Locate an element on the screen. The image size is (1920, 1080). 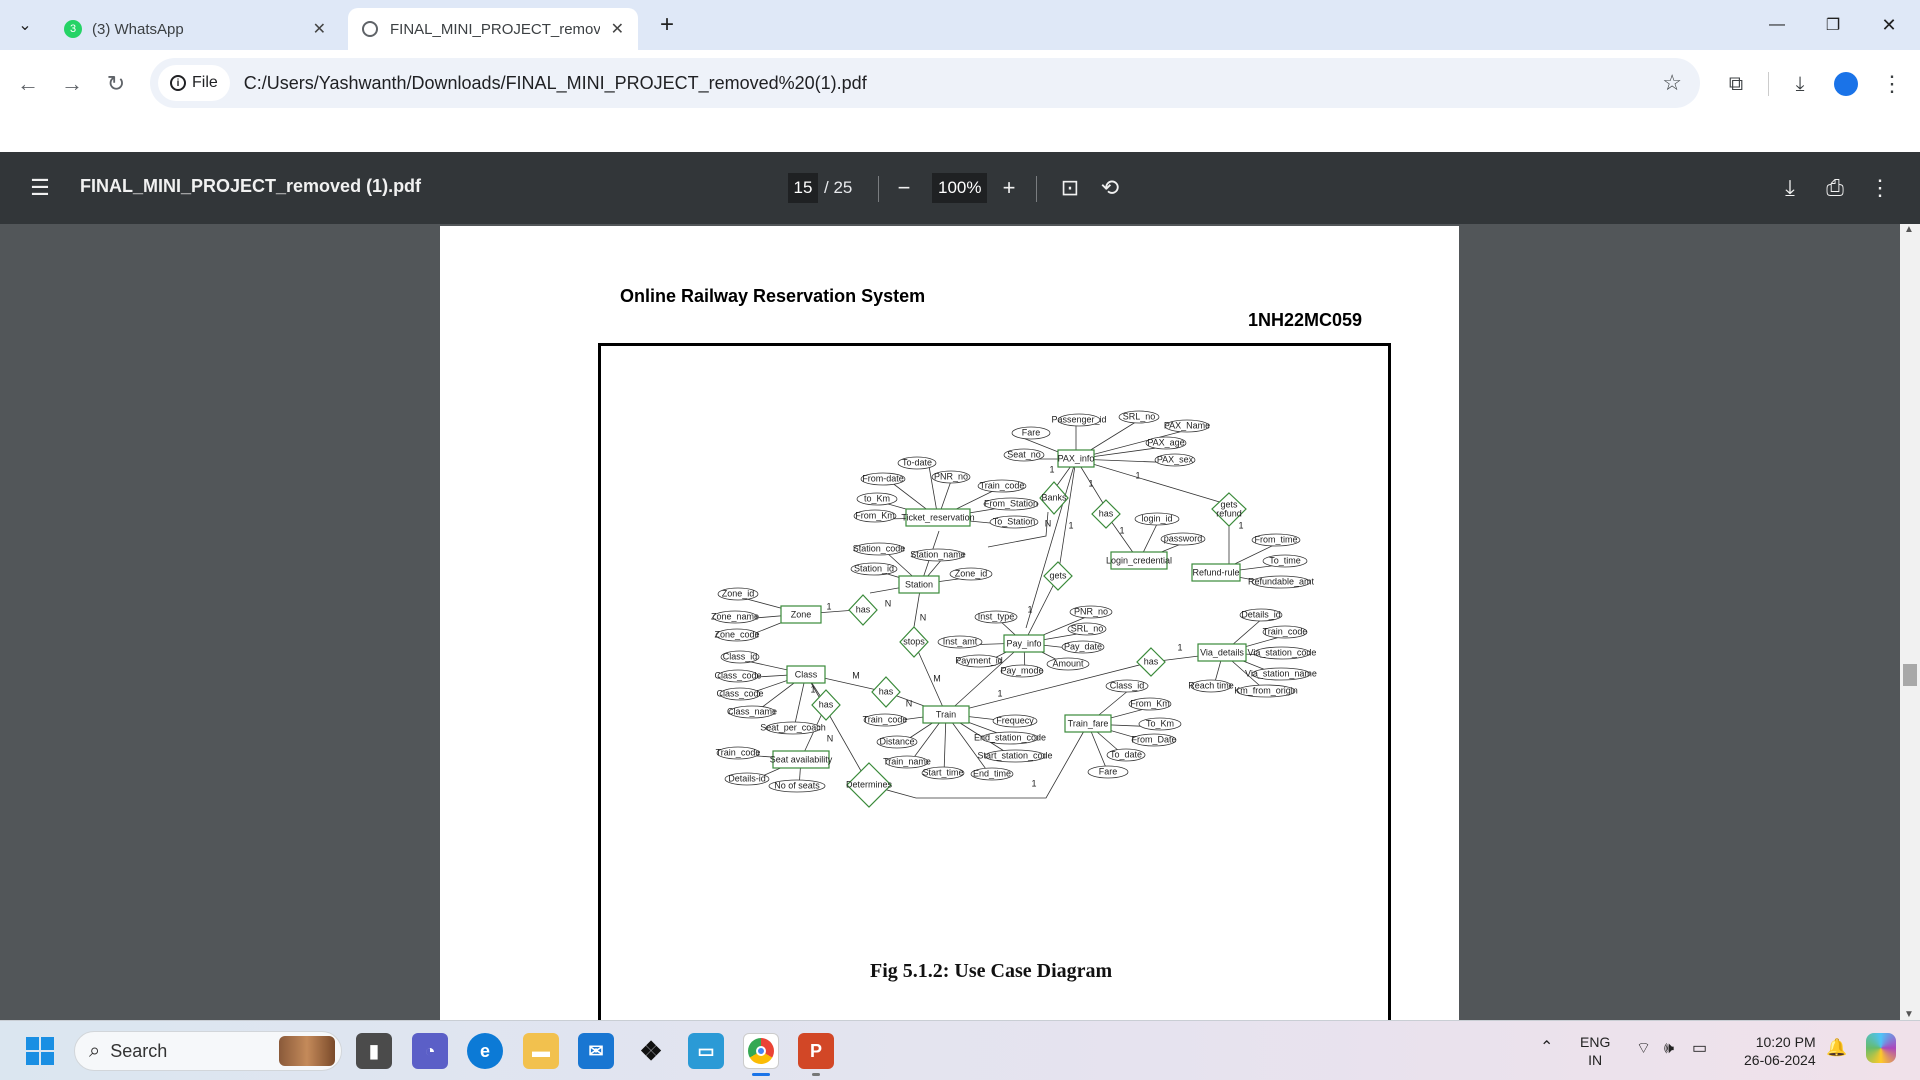
svg-text: stops is located at coordinates (914, 641).